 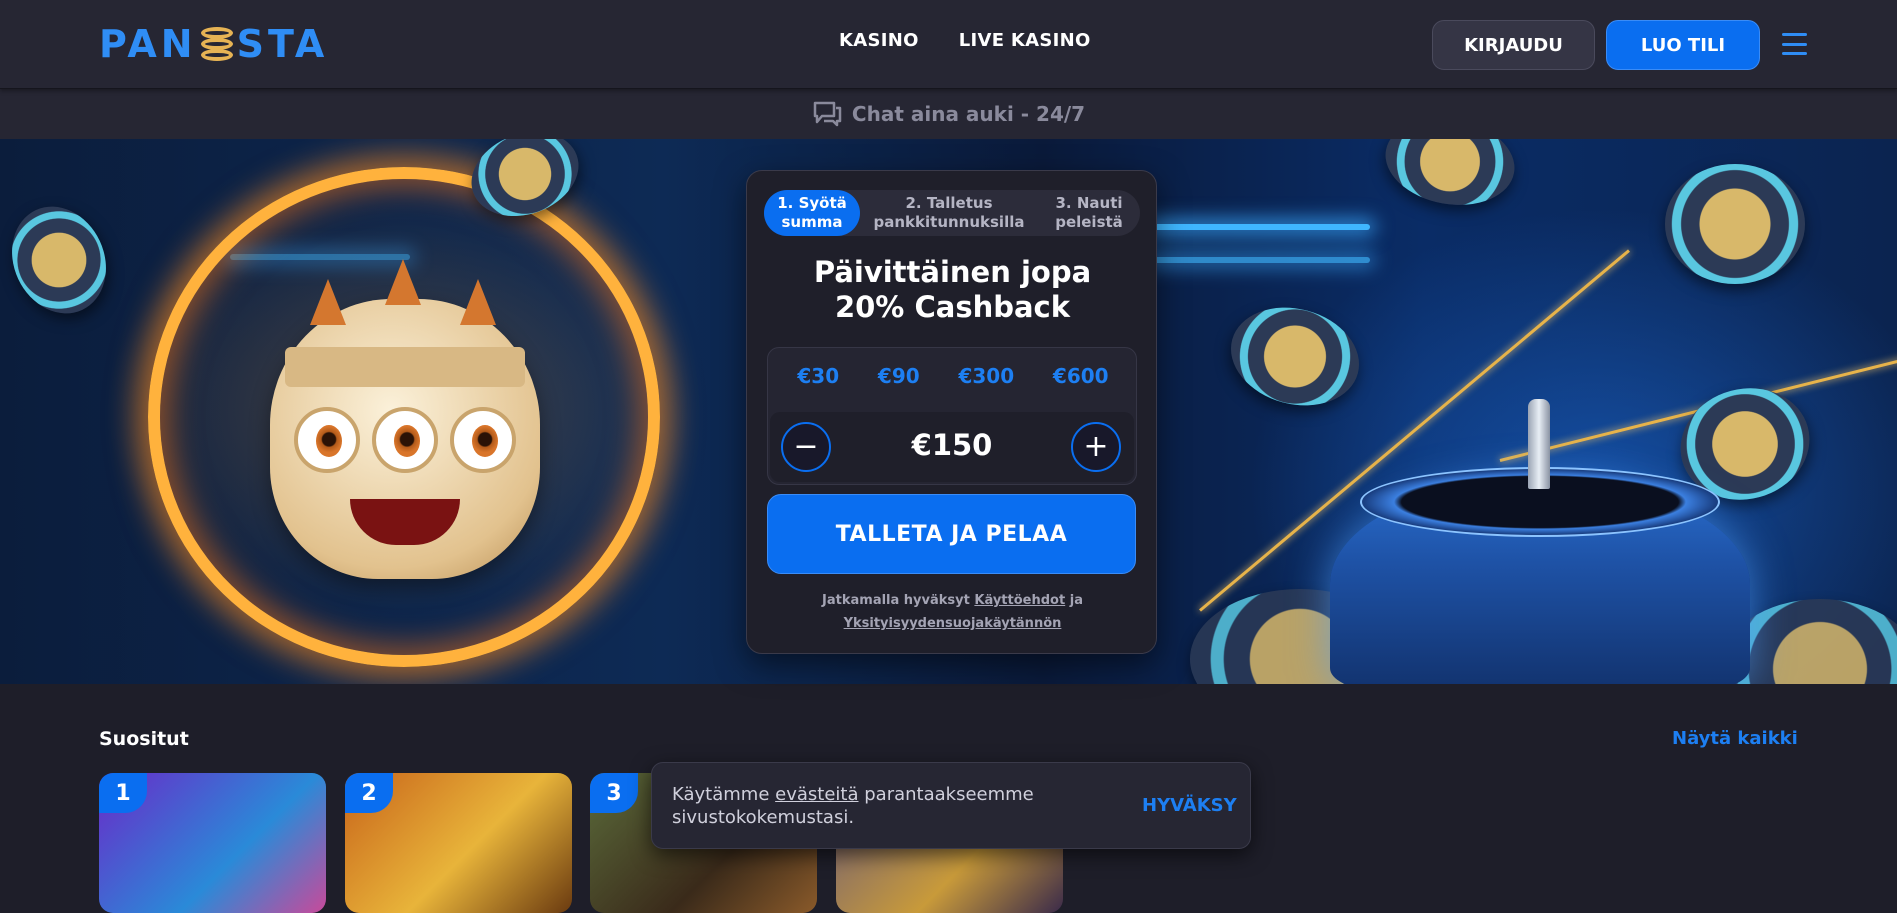 I want to click on coin-stack-icon, so click(x=217, y=44).